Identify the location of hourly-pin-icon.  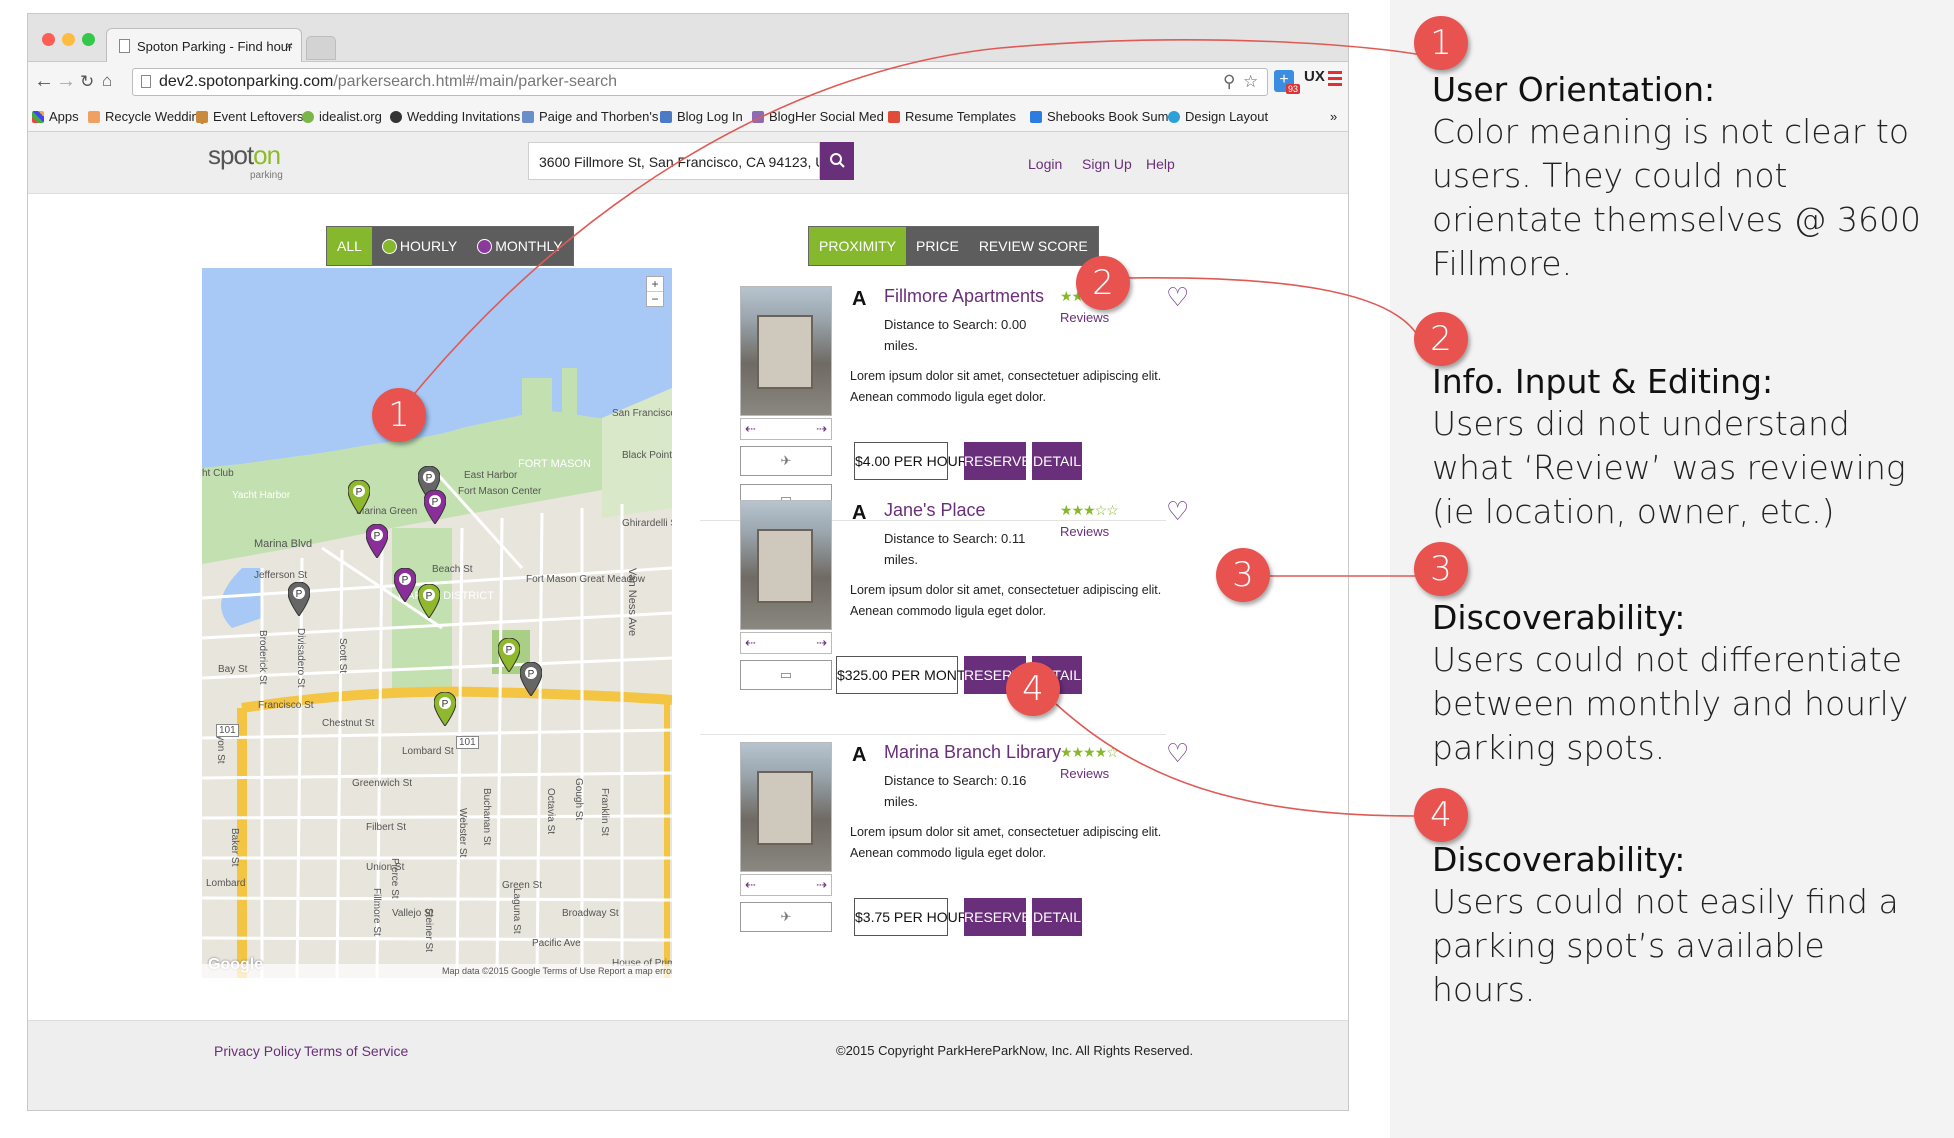
(389, 246).